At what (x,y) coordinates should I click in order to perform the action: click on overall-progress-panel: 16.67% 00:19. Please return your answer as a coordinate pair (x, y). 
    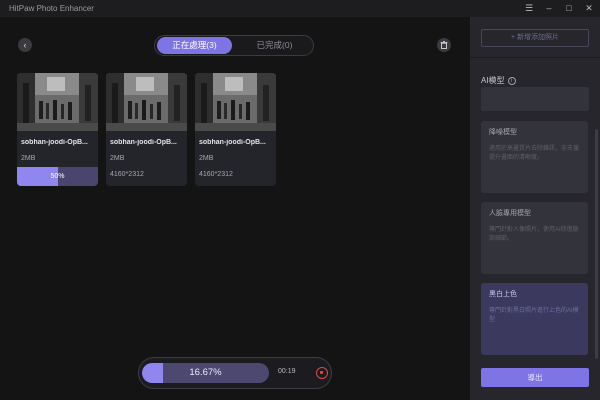
    Looking at the image, I should click on (235, 373).